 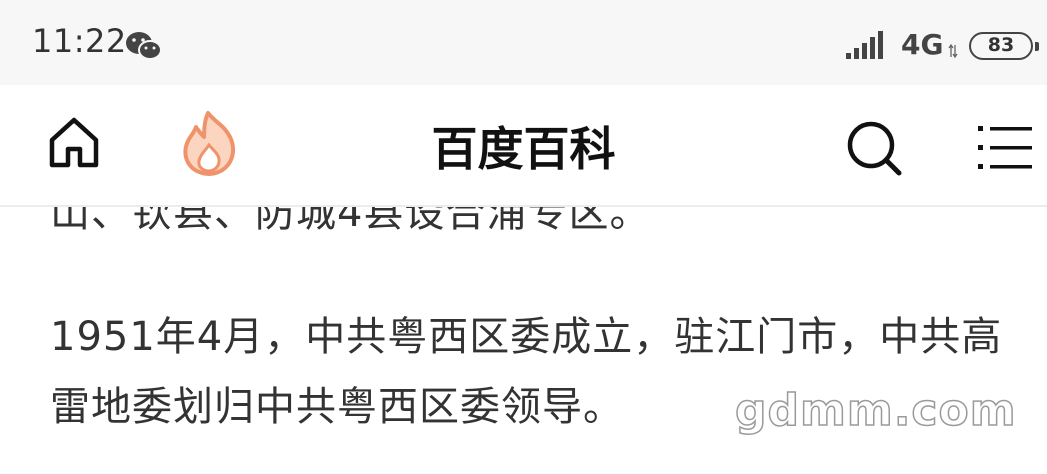 What do you see at coordinates (864, 45) in the screenshot?
I see `signal-icon` at bounding box center [864, 45].